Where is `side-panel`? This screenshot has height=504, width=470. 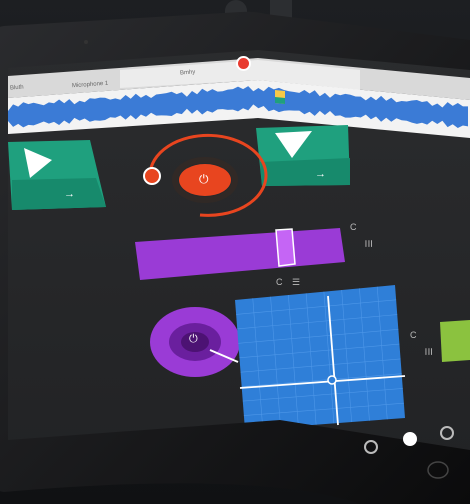
side-panel is located at coordinates (455, 341).